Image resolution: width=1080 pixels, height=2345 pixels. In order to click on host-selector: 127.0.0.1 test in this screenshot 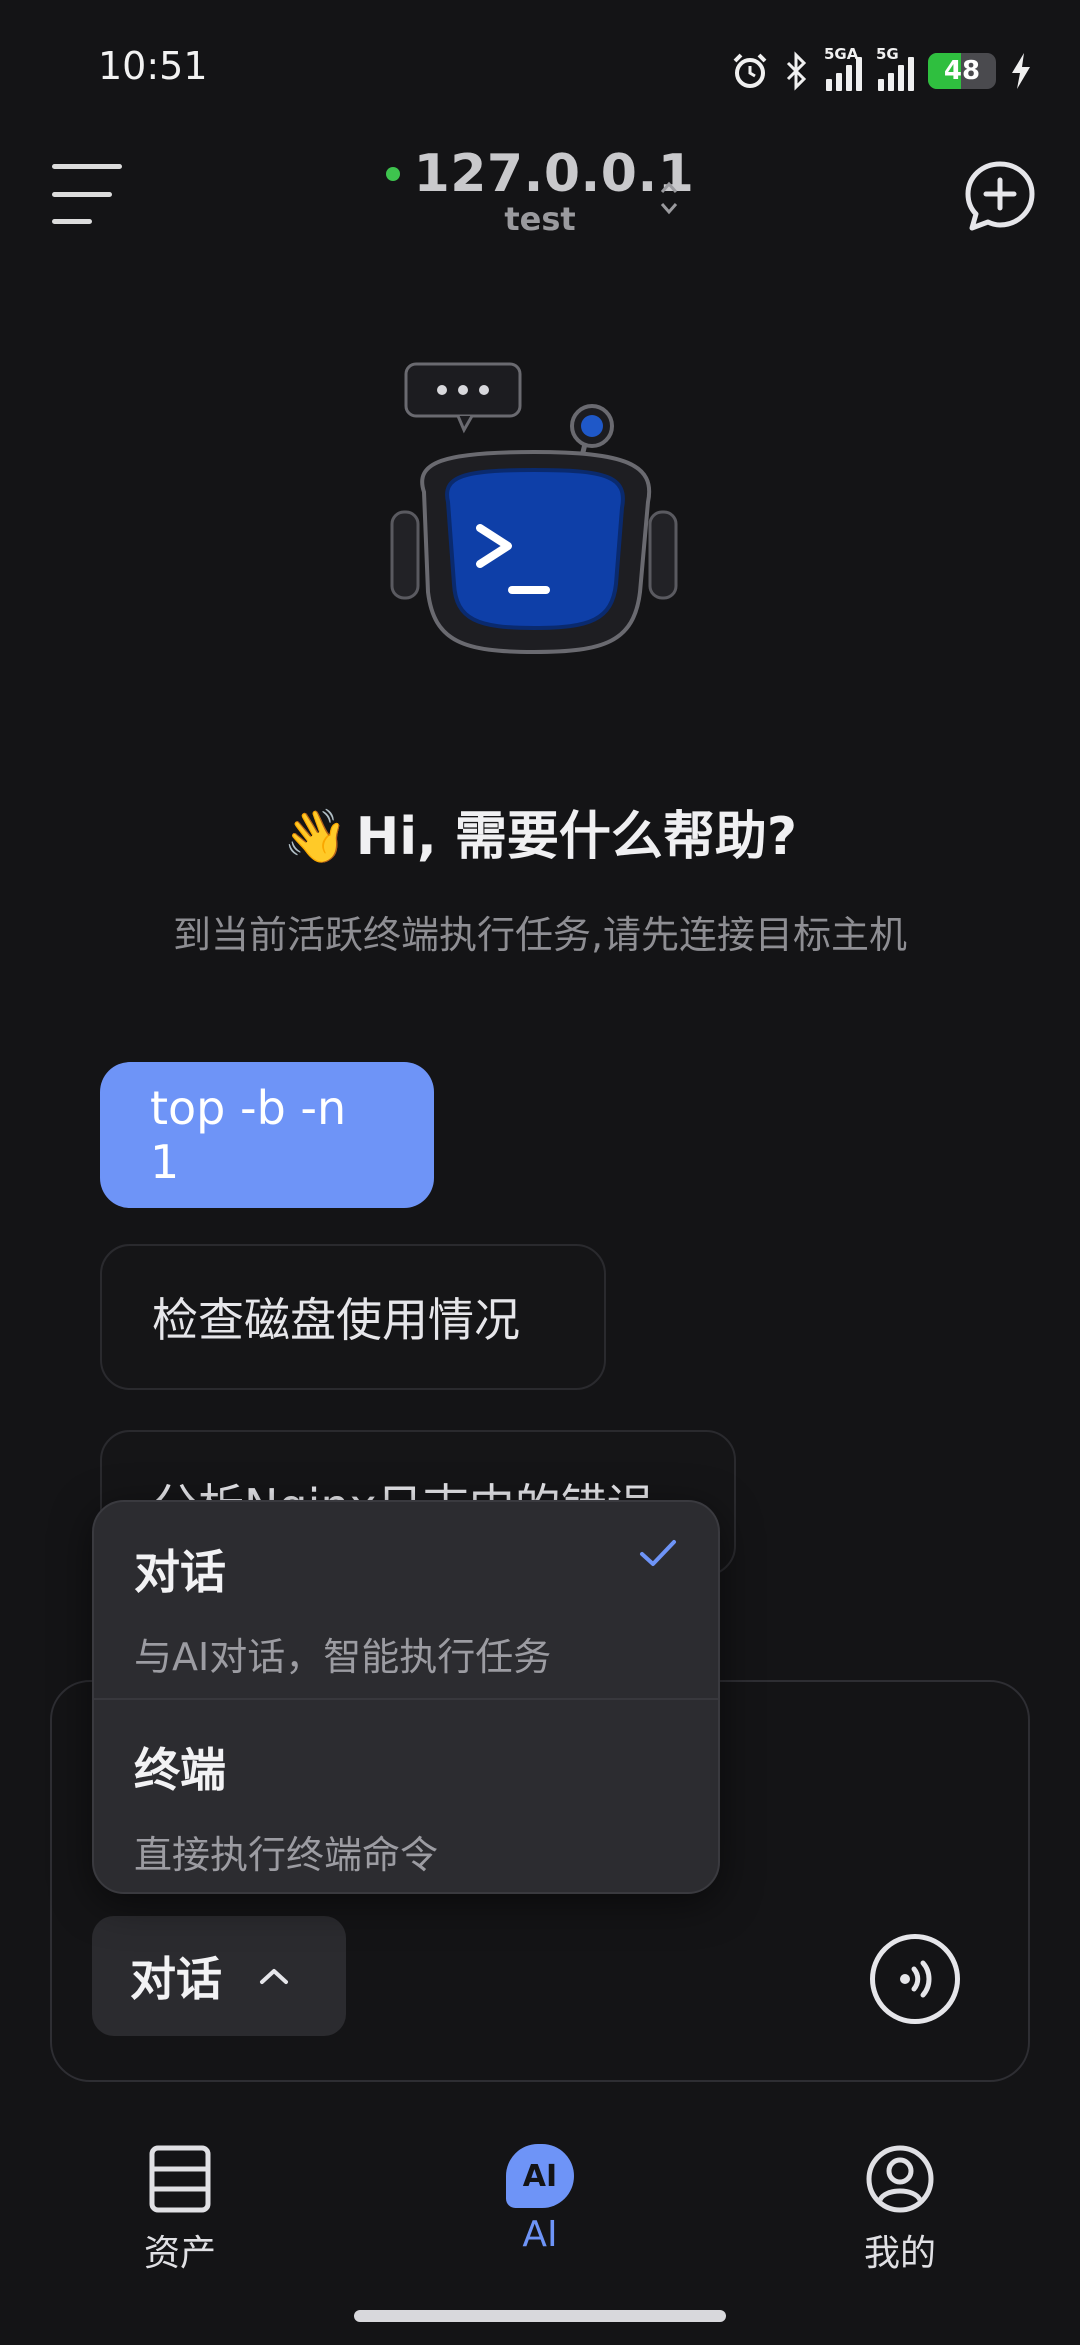, I will do `click(540, 191)`.